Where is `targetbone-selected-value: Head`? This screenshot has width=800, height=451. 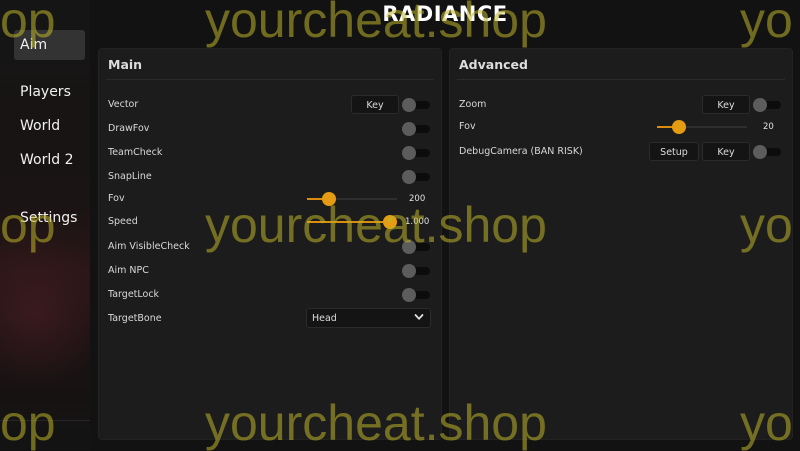 targetbone-selected-value: Head is located at coordinates (324, 318).